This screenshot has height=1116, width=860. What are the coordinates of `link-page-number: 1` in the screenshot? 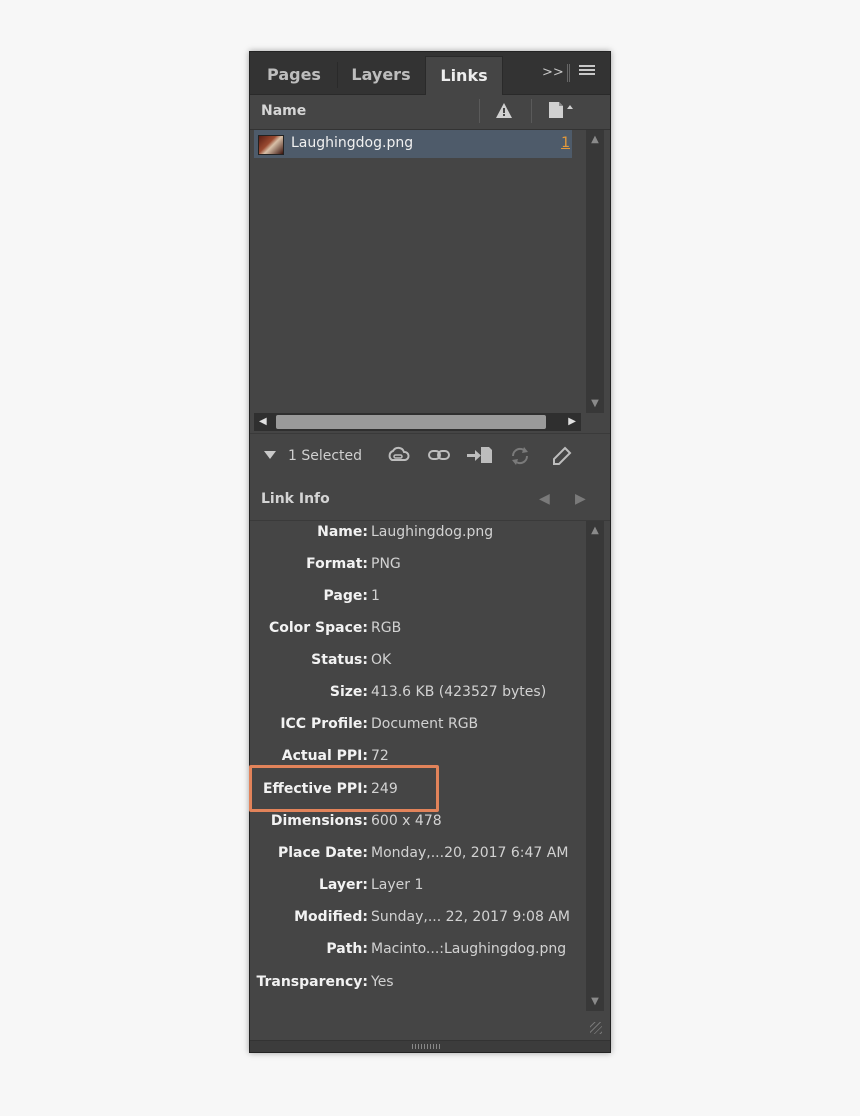 It's located at (565, 143).